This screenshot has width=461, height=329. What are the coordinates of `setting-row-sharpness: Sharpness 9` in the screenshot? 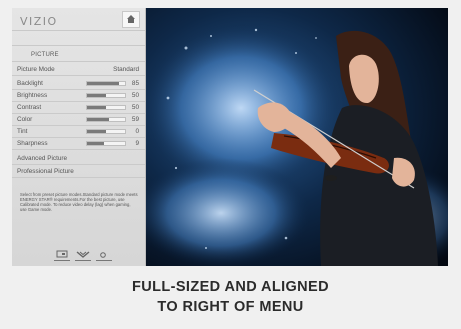 It's located at (78, 144).